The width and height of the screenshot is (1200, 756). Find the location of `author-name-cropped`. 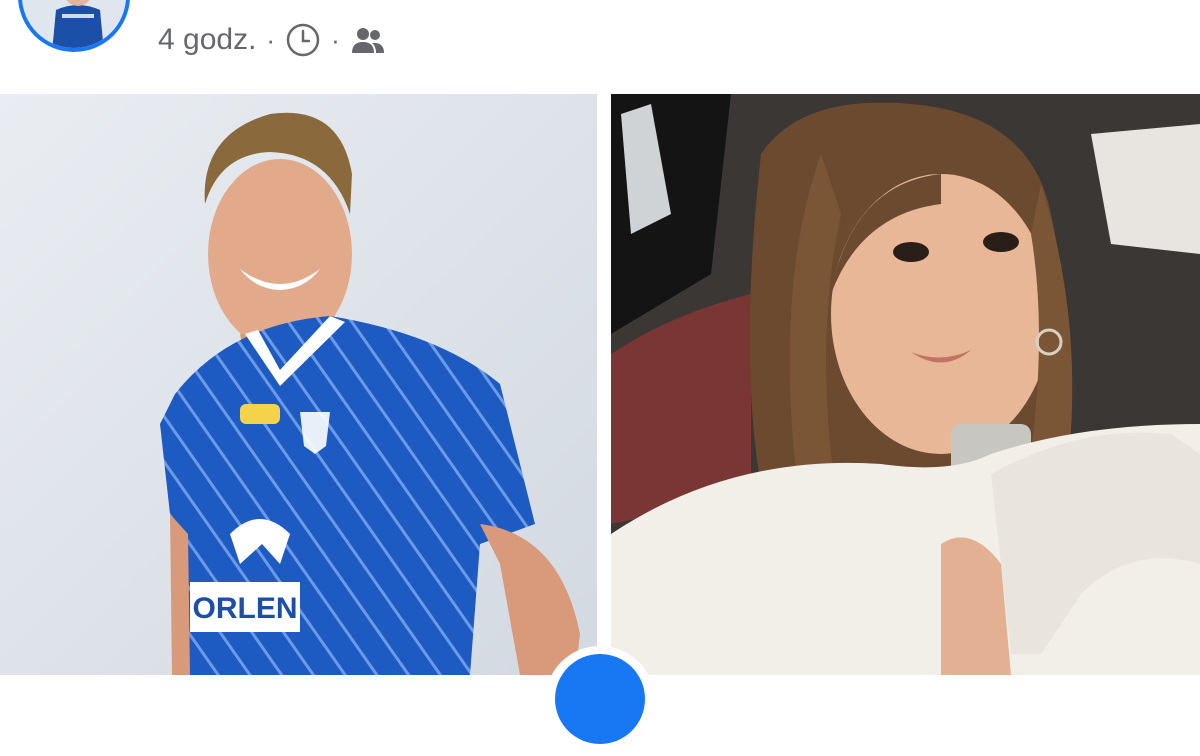

author-name-cropped is located at coordinates (530, 5).